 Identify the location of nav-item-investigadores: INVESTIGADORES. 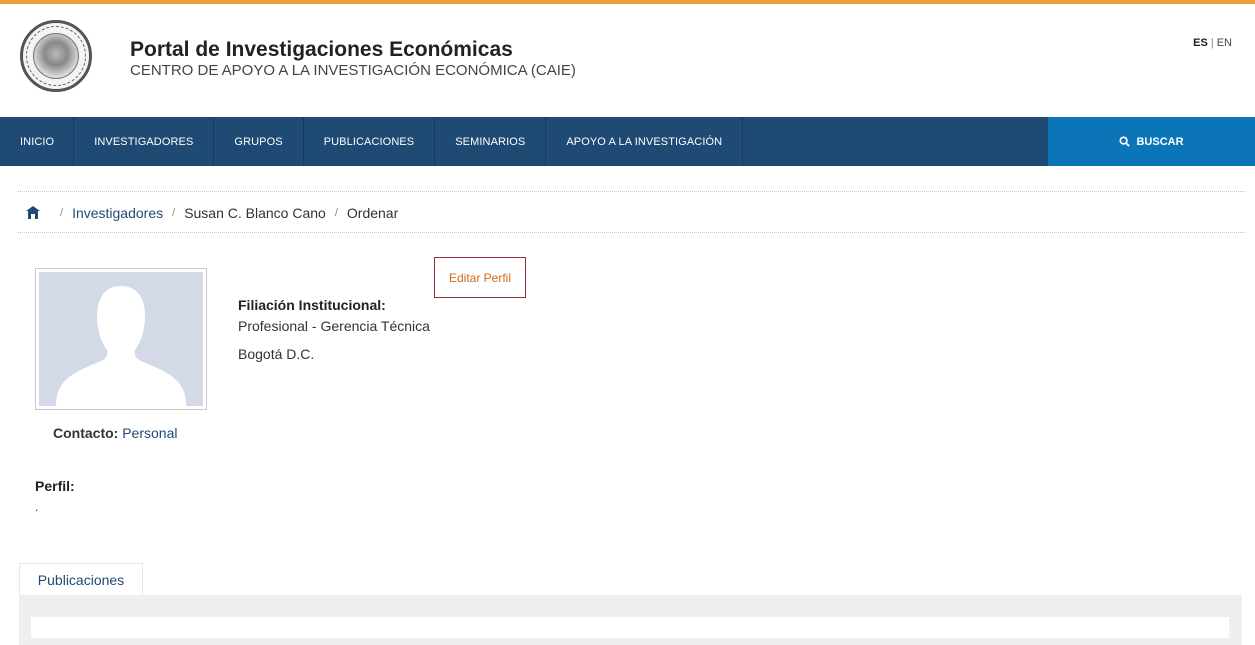
(144, 141).